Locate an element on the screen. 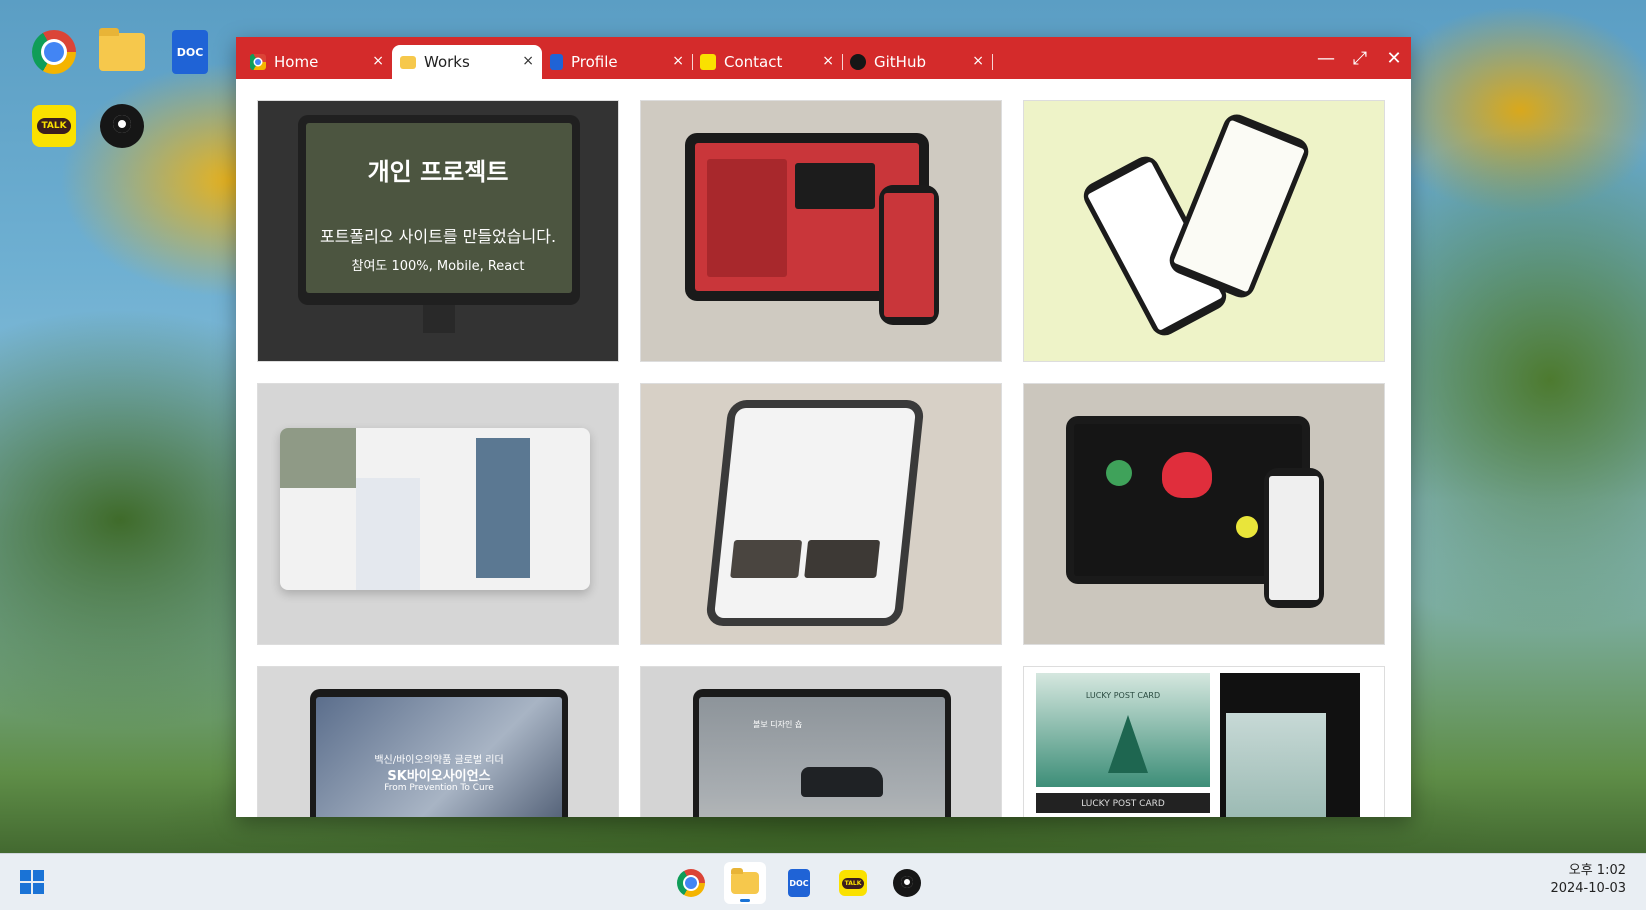 This screenshot has height=910, width=1646. work-card-volvo-design-shop: 볼보 디자인 숍 is located at coordinates (821, 741).